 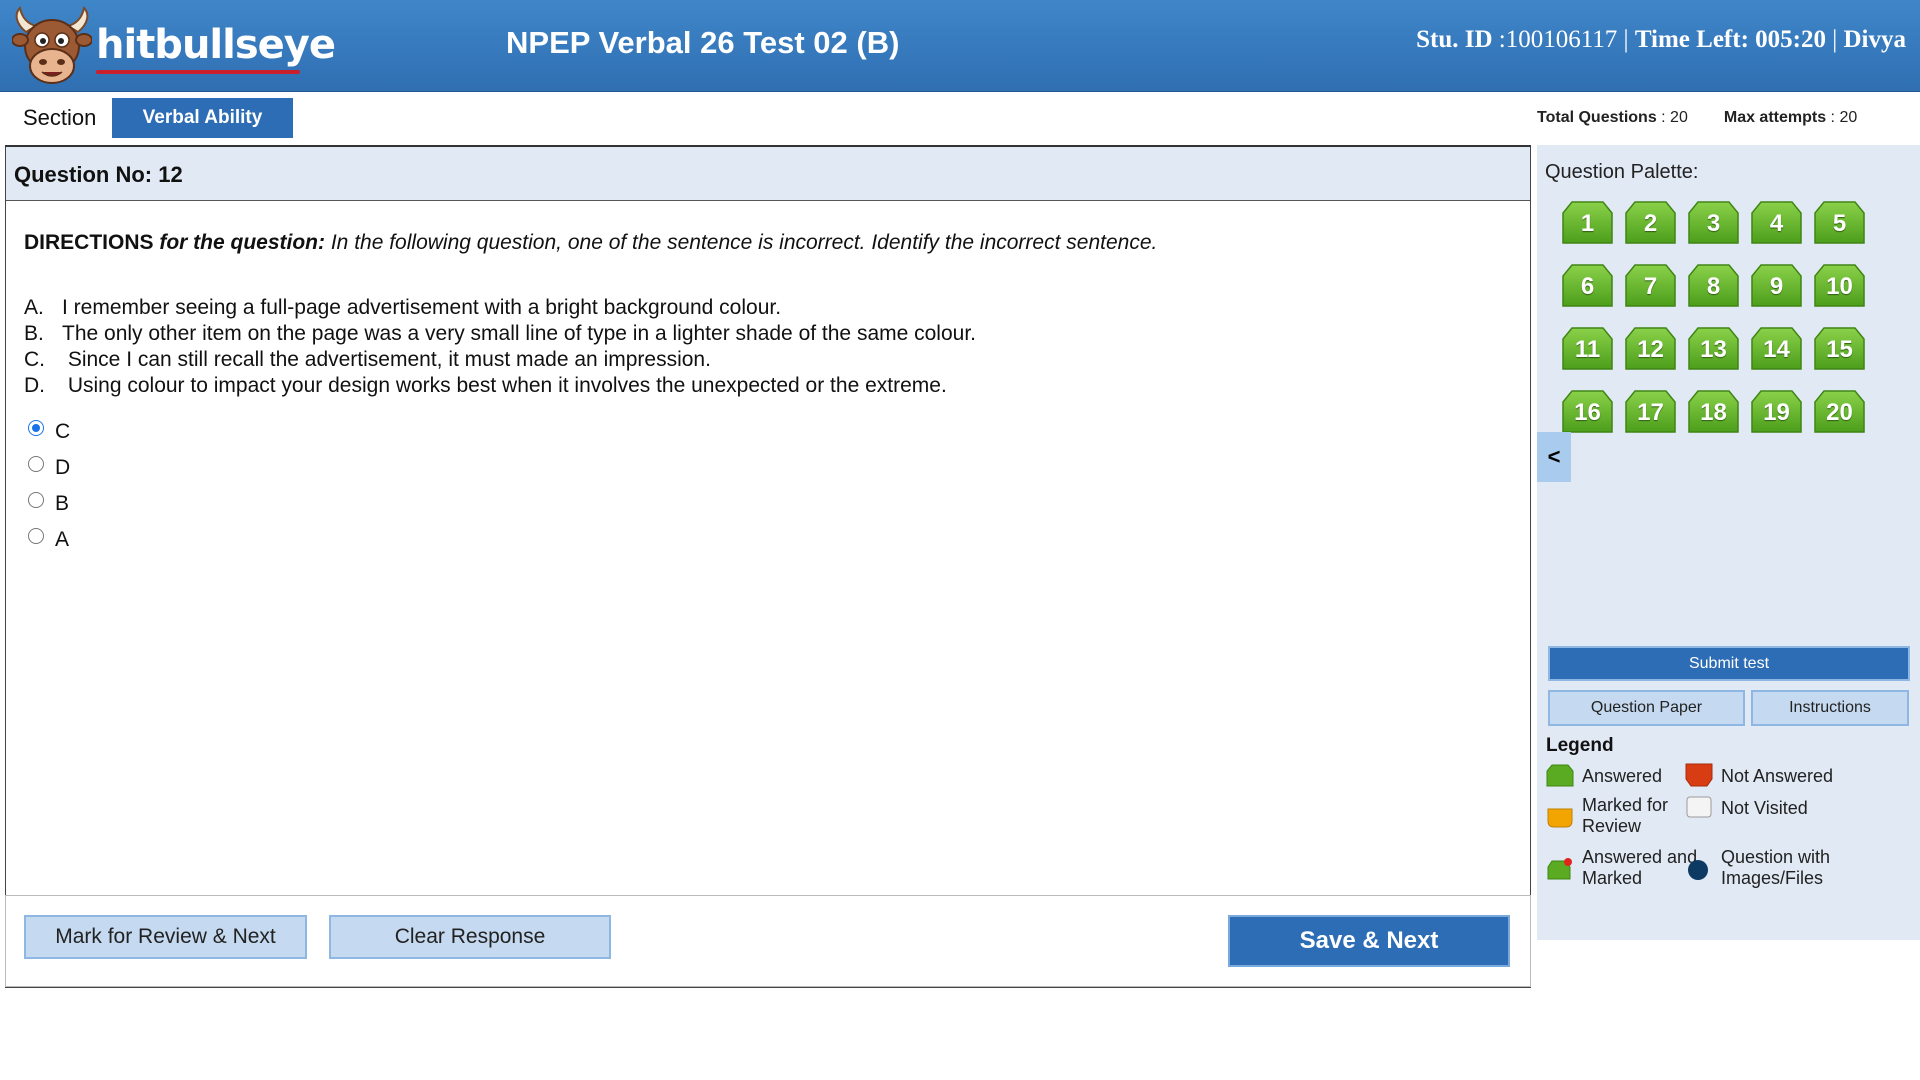 I want to click on legend-question-with-images: Question with Images/Files, so click(x=1757, y=868).